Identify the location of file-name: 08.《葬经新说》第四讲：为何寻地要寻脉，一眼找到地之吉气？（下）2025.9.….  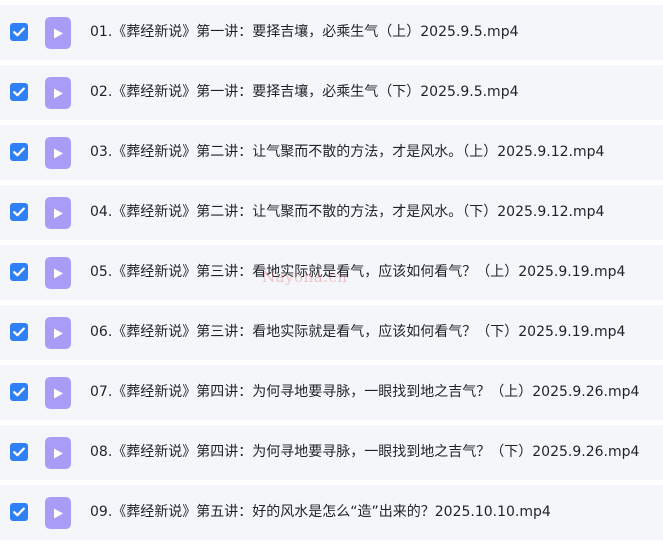
(364, 452).